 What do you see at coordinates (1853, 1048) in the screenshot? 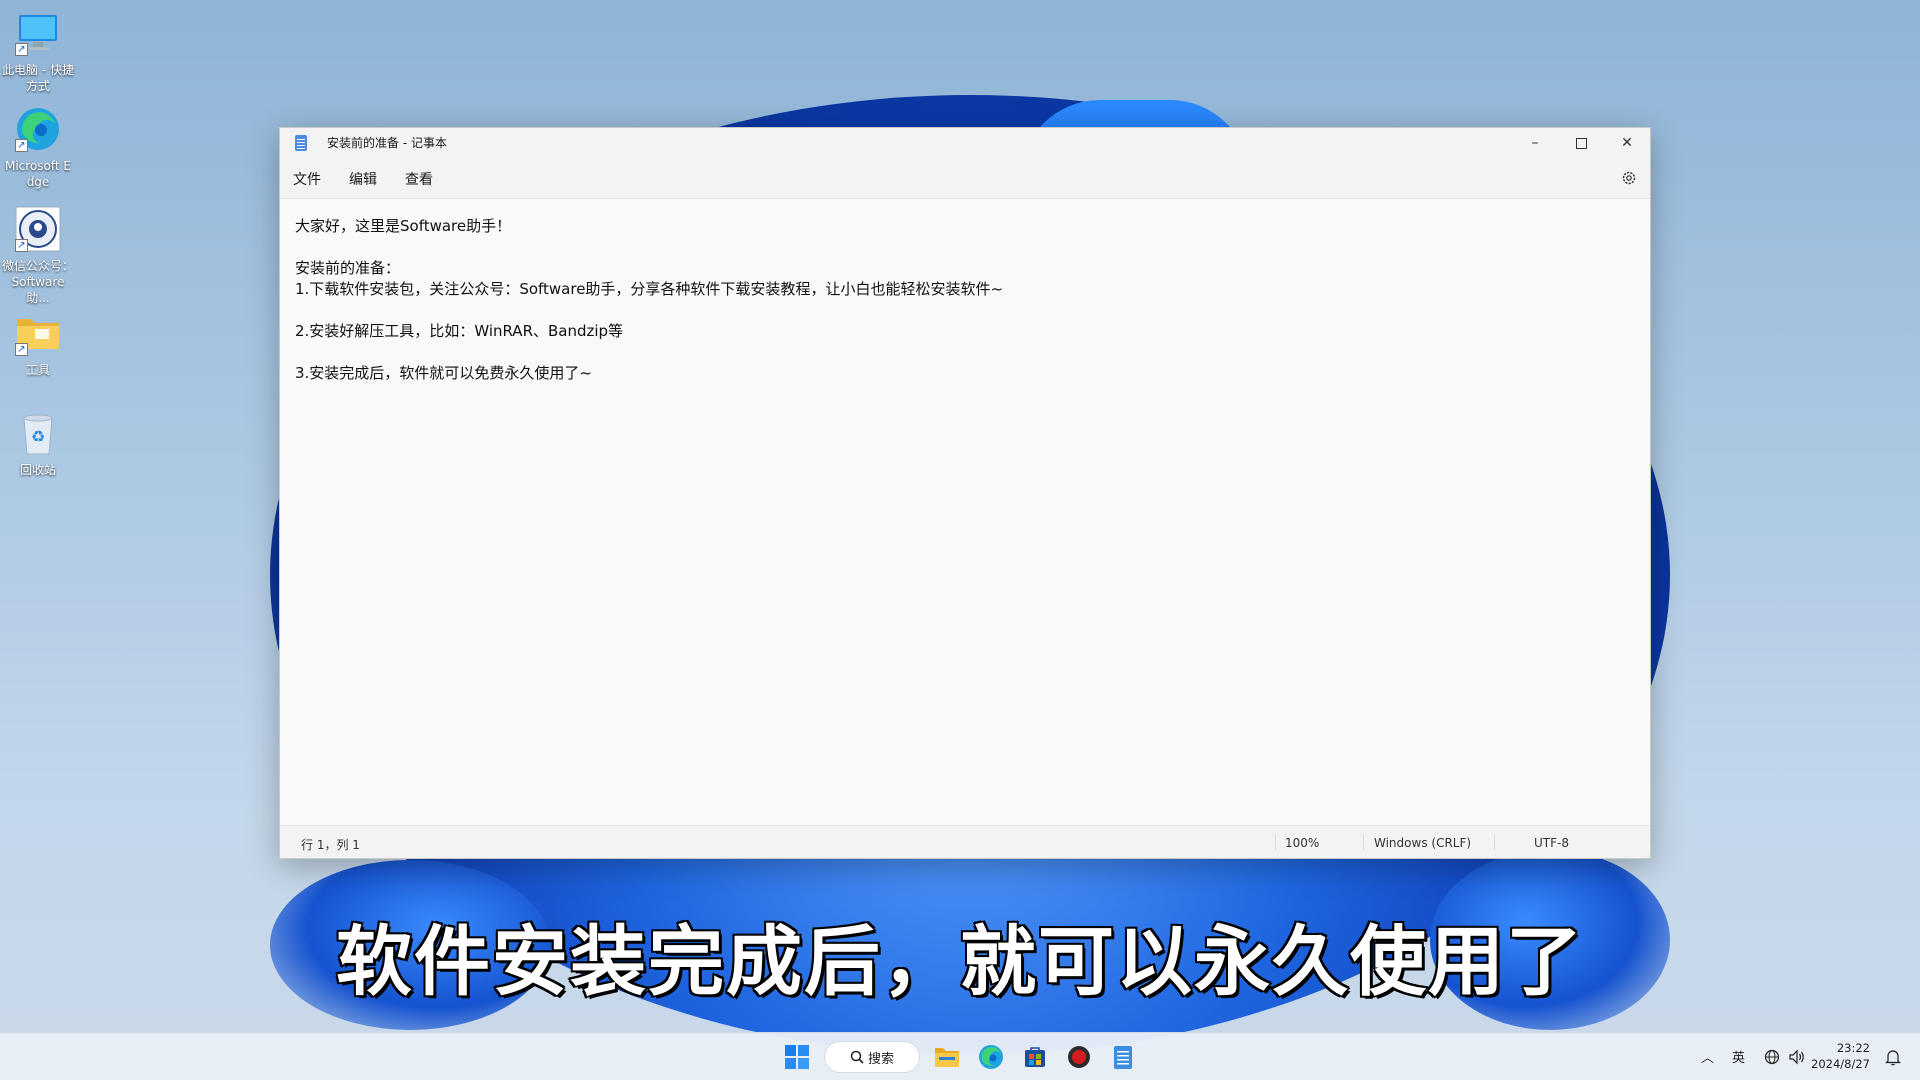
I see `clock-time: 23:22` at bounding box center [1853, 1048].